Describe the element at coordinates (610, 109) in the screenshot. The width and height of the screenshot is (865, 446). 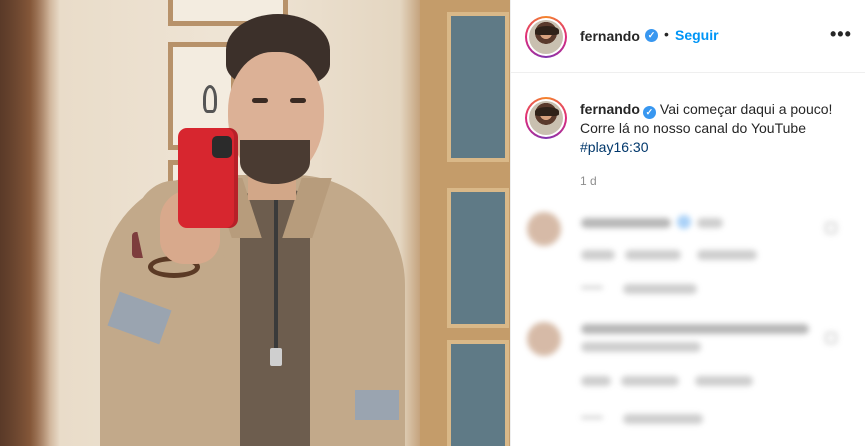
I see `caption-username: fernando` at that location.